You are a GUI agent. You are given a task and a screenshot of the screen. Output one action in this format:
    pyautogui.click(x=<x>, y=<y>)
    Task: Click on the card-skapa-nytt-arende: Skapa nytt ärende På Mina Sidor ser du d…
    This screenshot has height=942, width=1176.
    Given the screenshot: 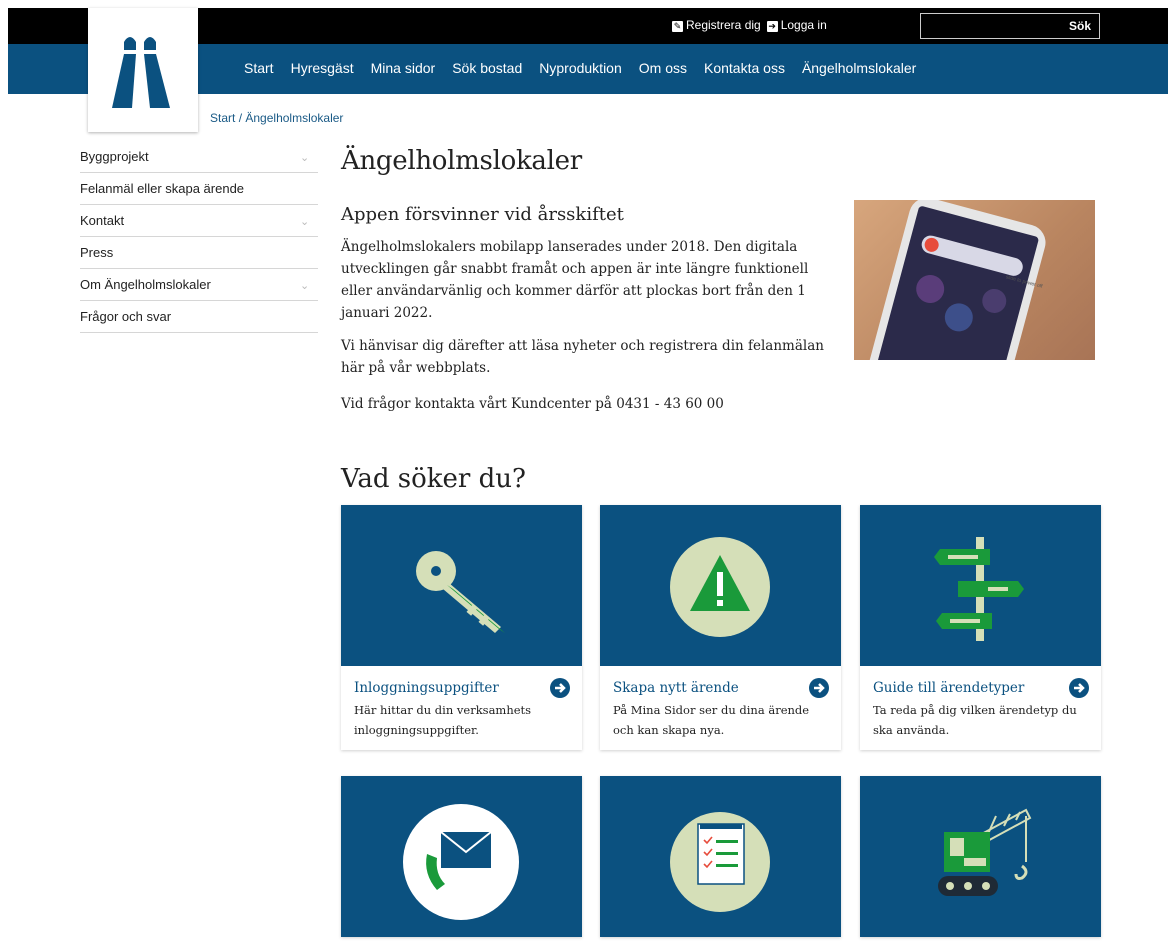 What is the action you would take?
    pyautogui.click(x=720, y=627)
    